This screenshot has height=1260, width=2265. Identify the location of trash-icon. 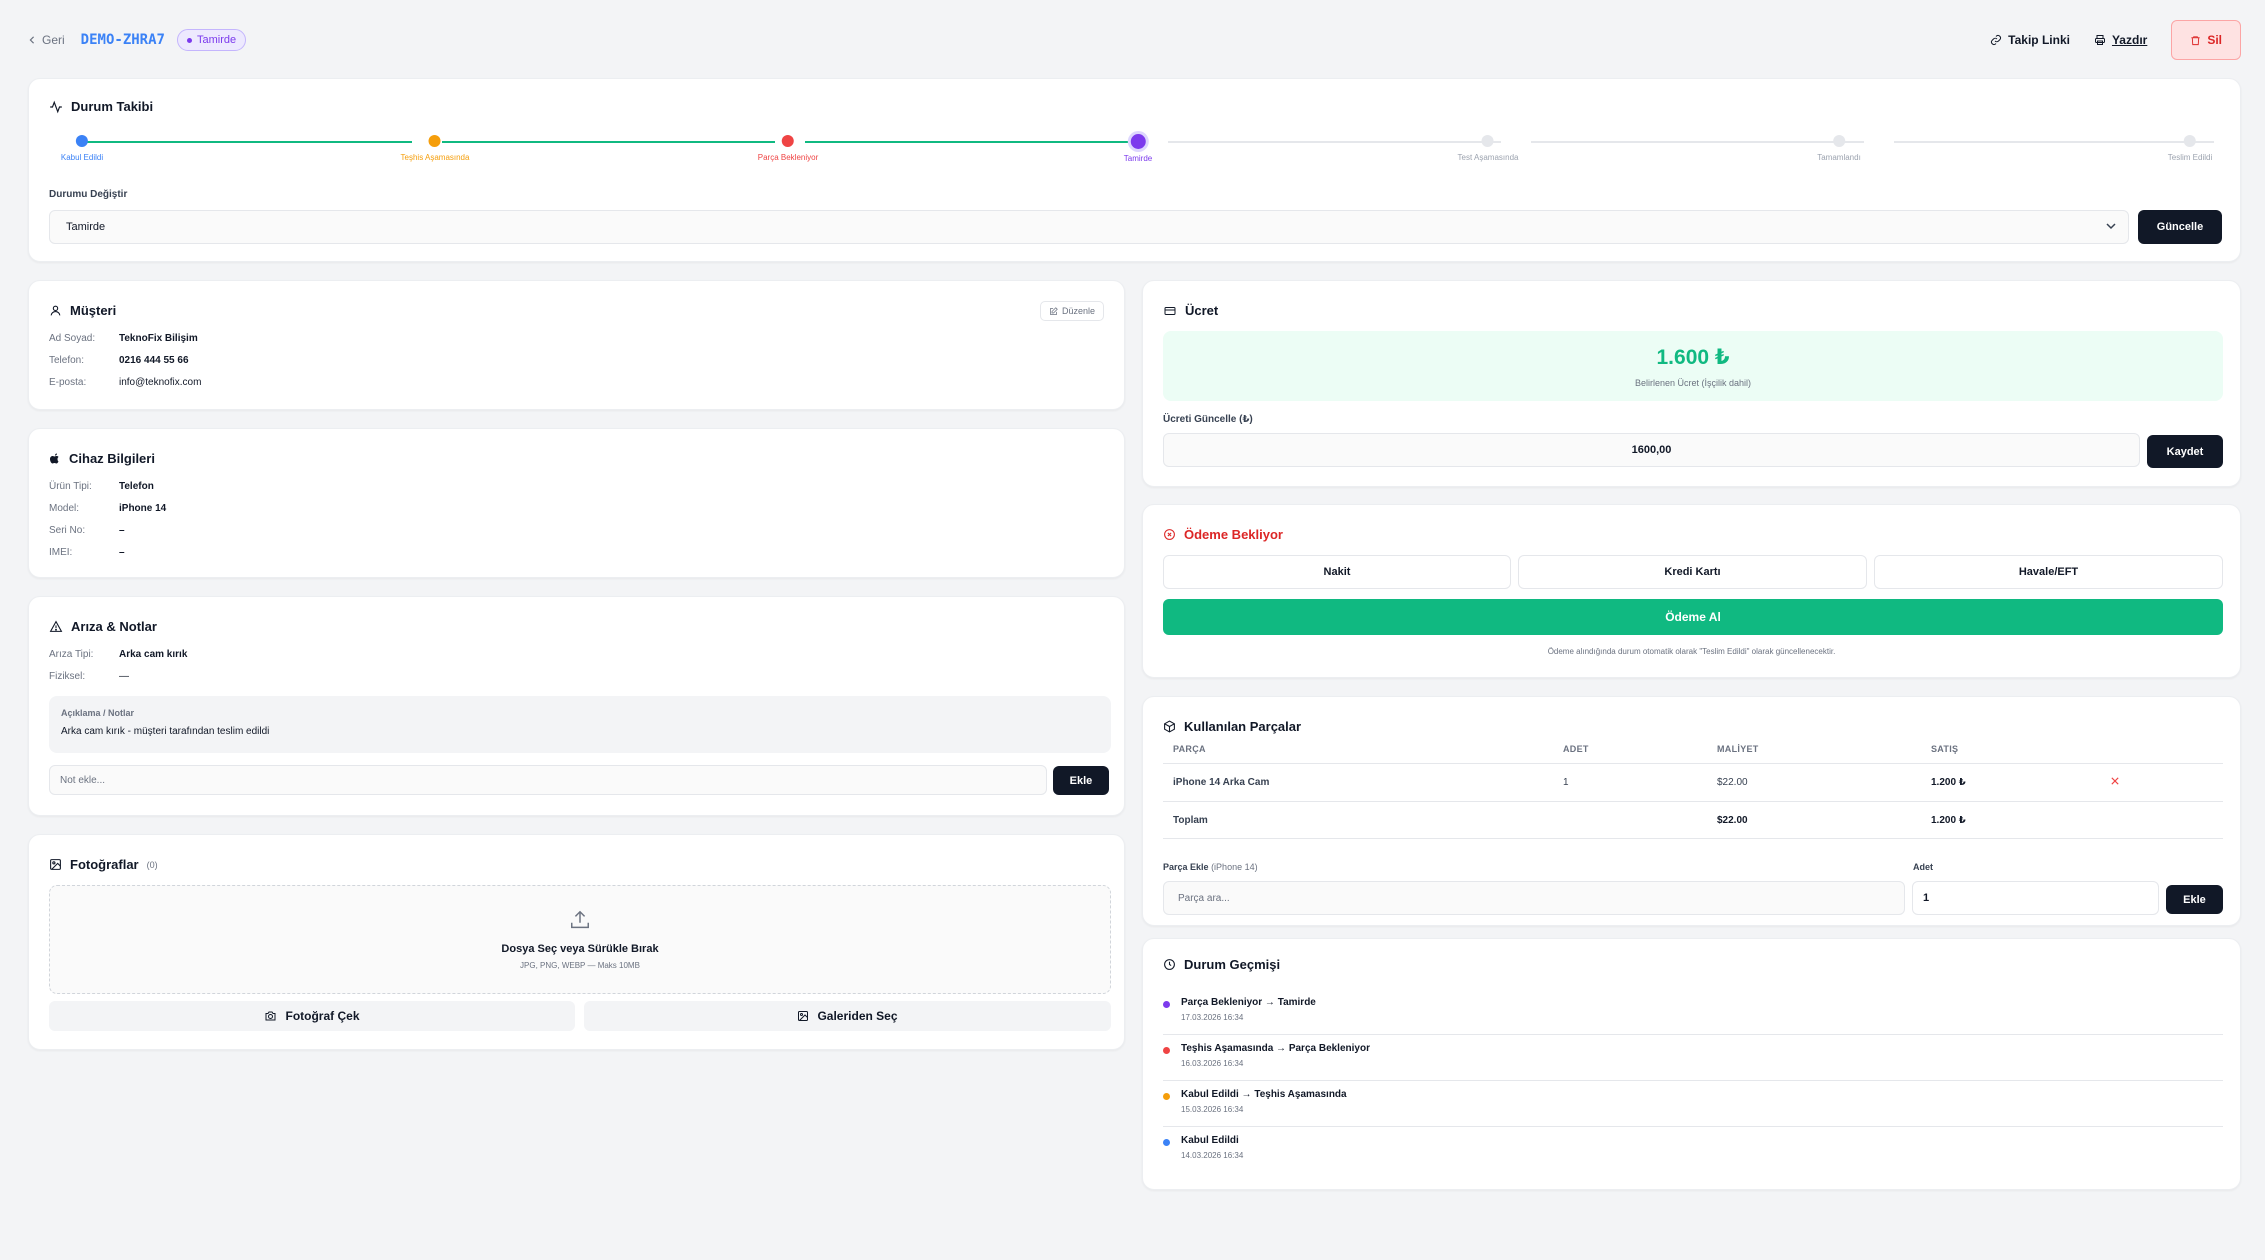
(2195, 40).